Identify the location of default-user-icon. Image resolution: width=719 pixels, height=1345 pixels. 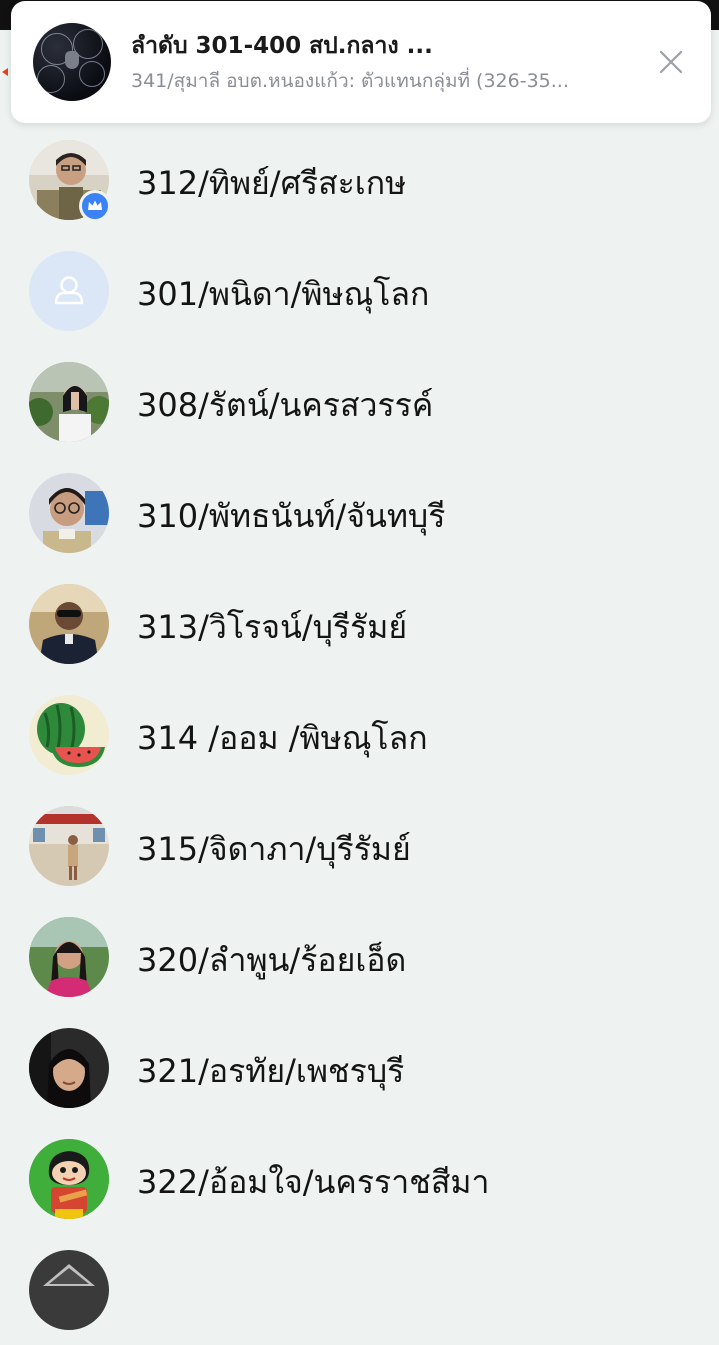
(69, 290).